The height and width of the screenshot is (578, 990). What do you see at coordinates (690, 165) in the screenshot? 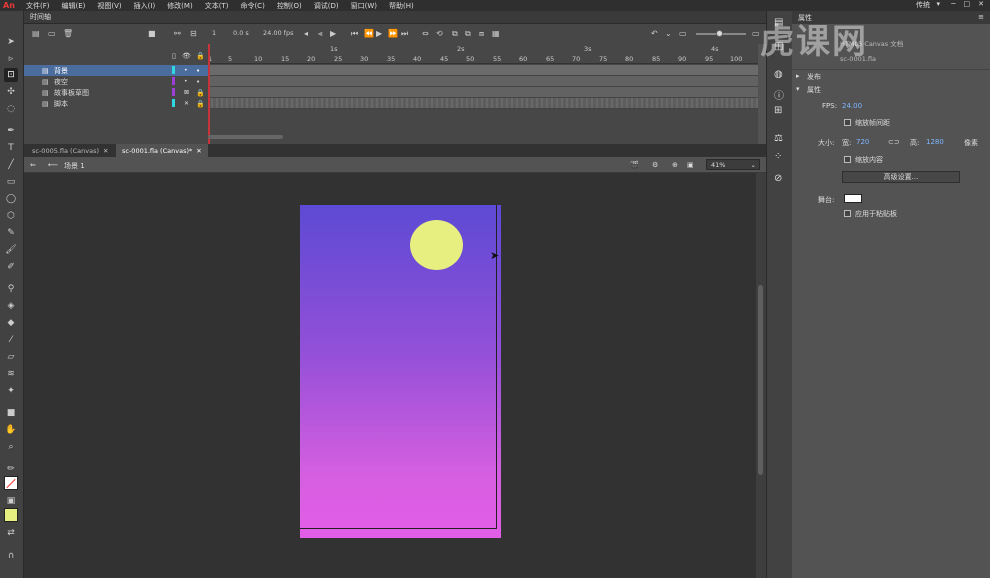
I see `clip-content-icon: ▣` at bounding box center [690, 165].